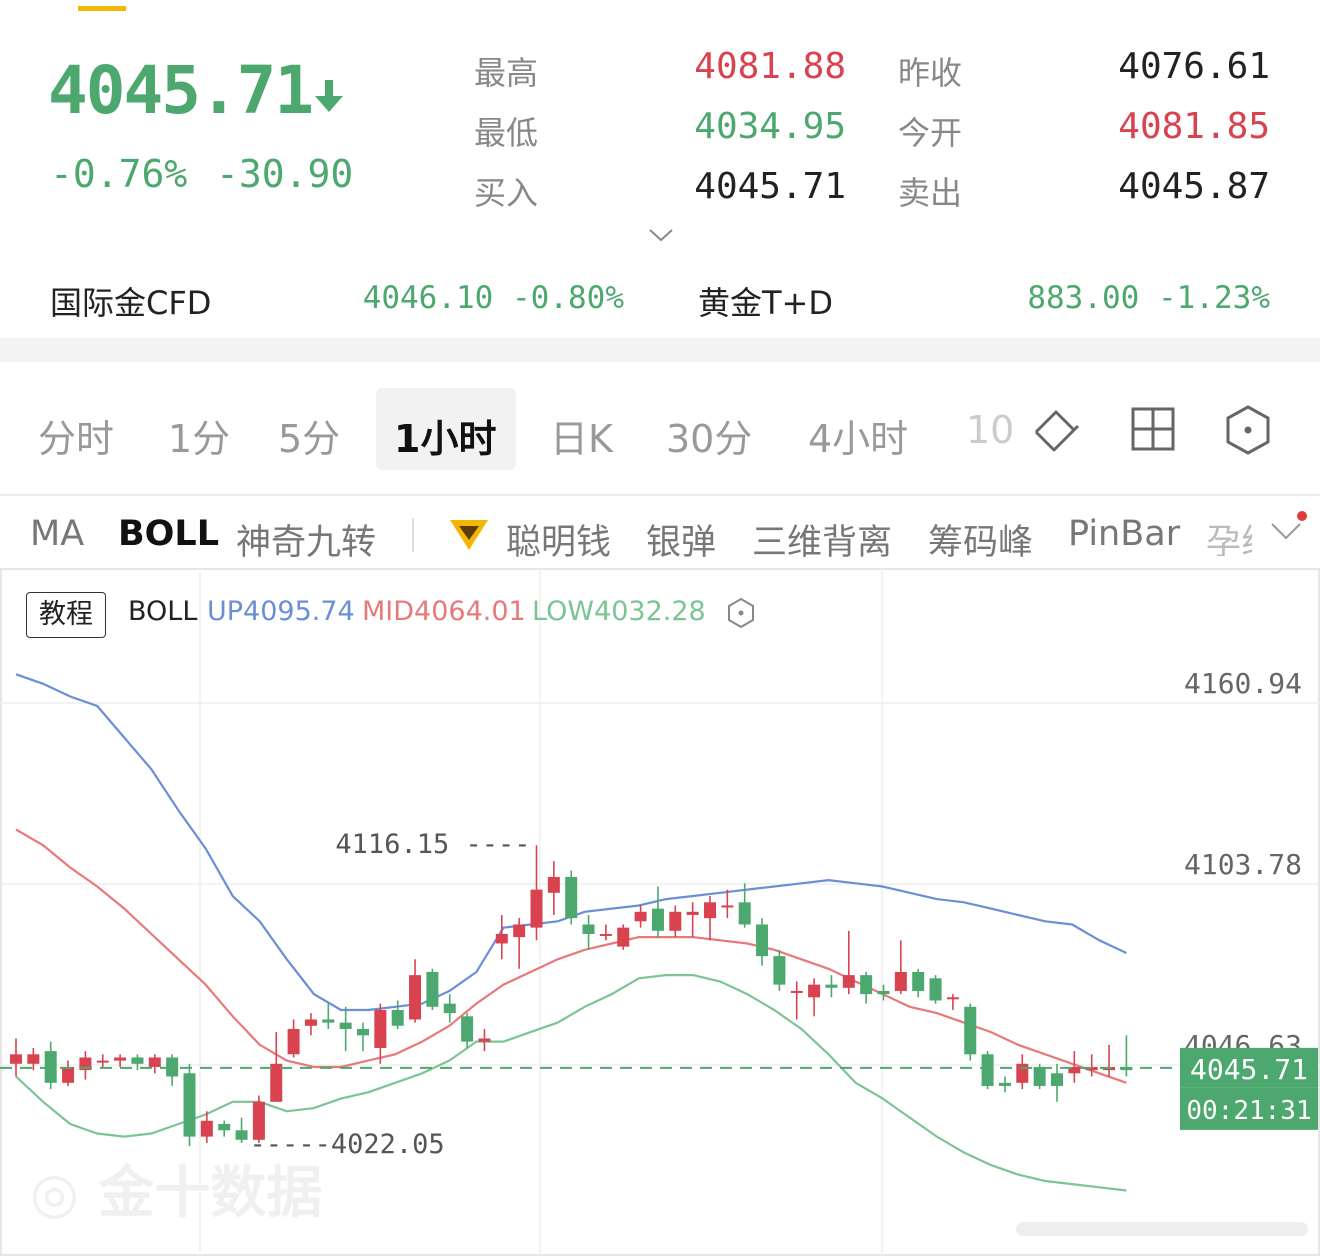 The image size is (1320, 1257). Describe the element at coordinates (163, 611) in the screenshot. I see `boll-legend-name: BOLL` at that location.